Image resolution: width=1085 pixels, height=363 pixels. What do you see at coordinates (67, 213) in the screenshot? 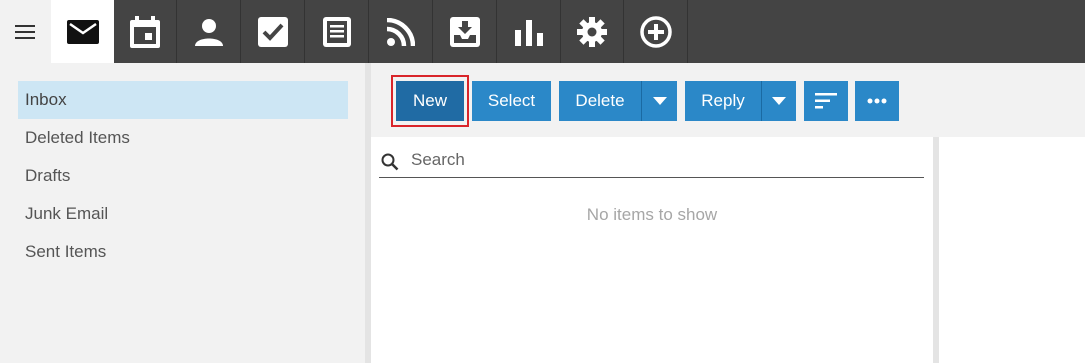
I see `folder-label: Junk Email` at bounding box center [67, 213].